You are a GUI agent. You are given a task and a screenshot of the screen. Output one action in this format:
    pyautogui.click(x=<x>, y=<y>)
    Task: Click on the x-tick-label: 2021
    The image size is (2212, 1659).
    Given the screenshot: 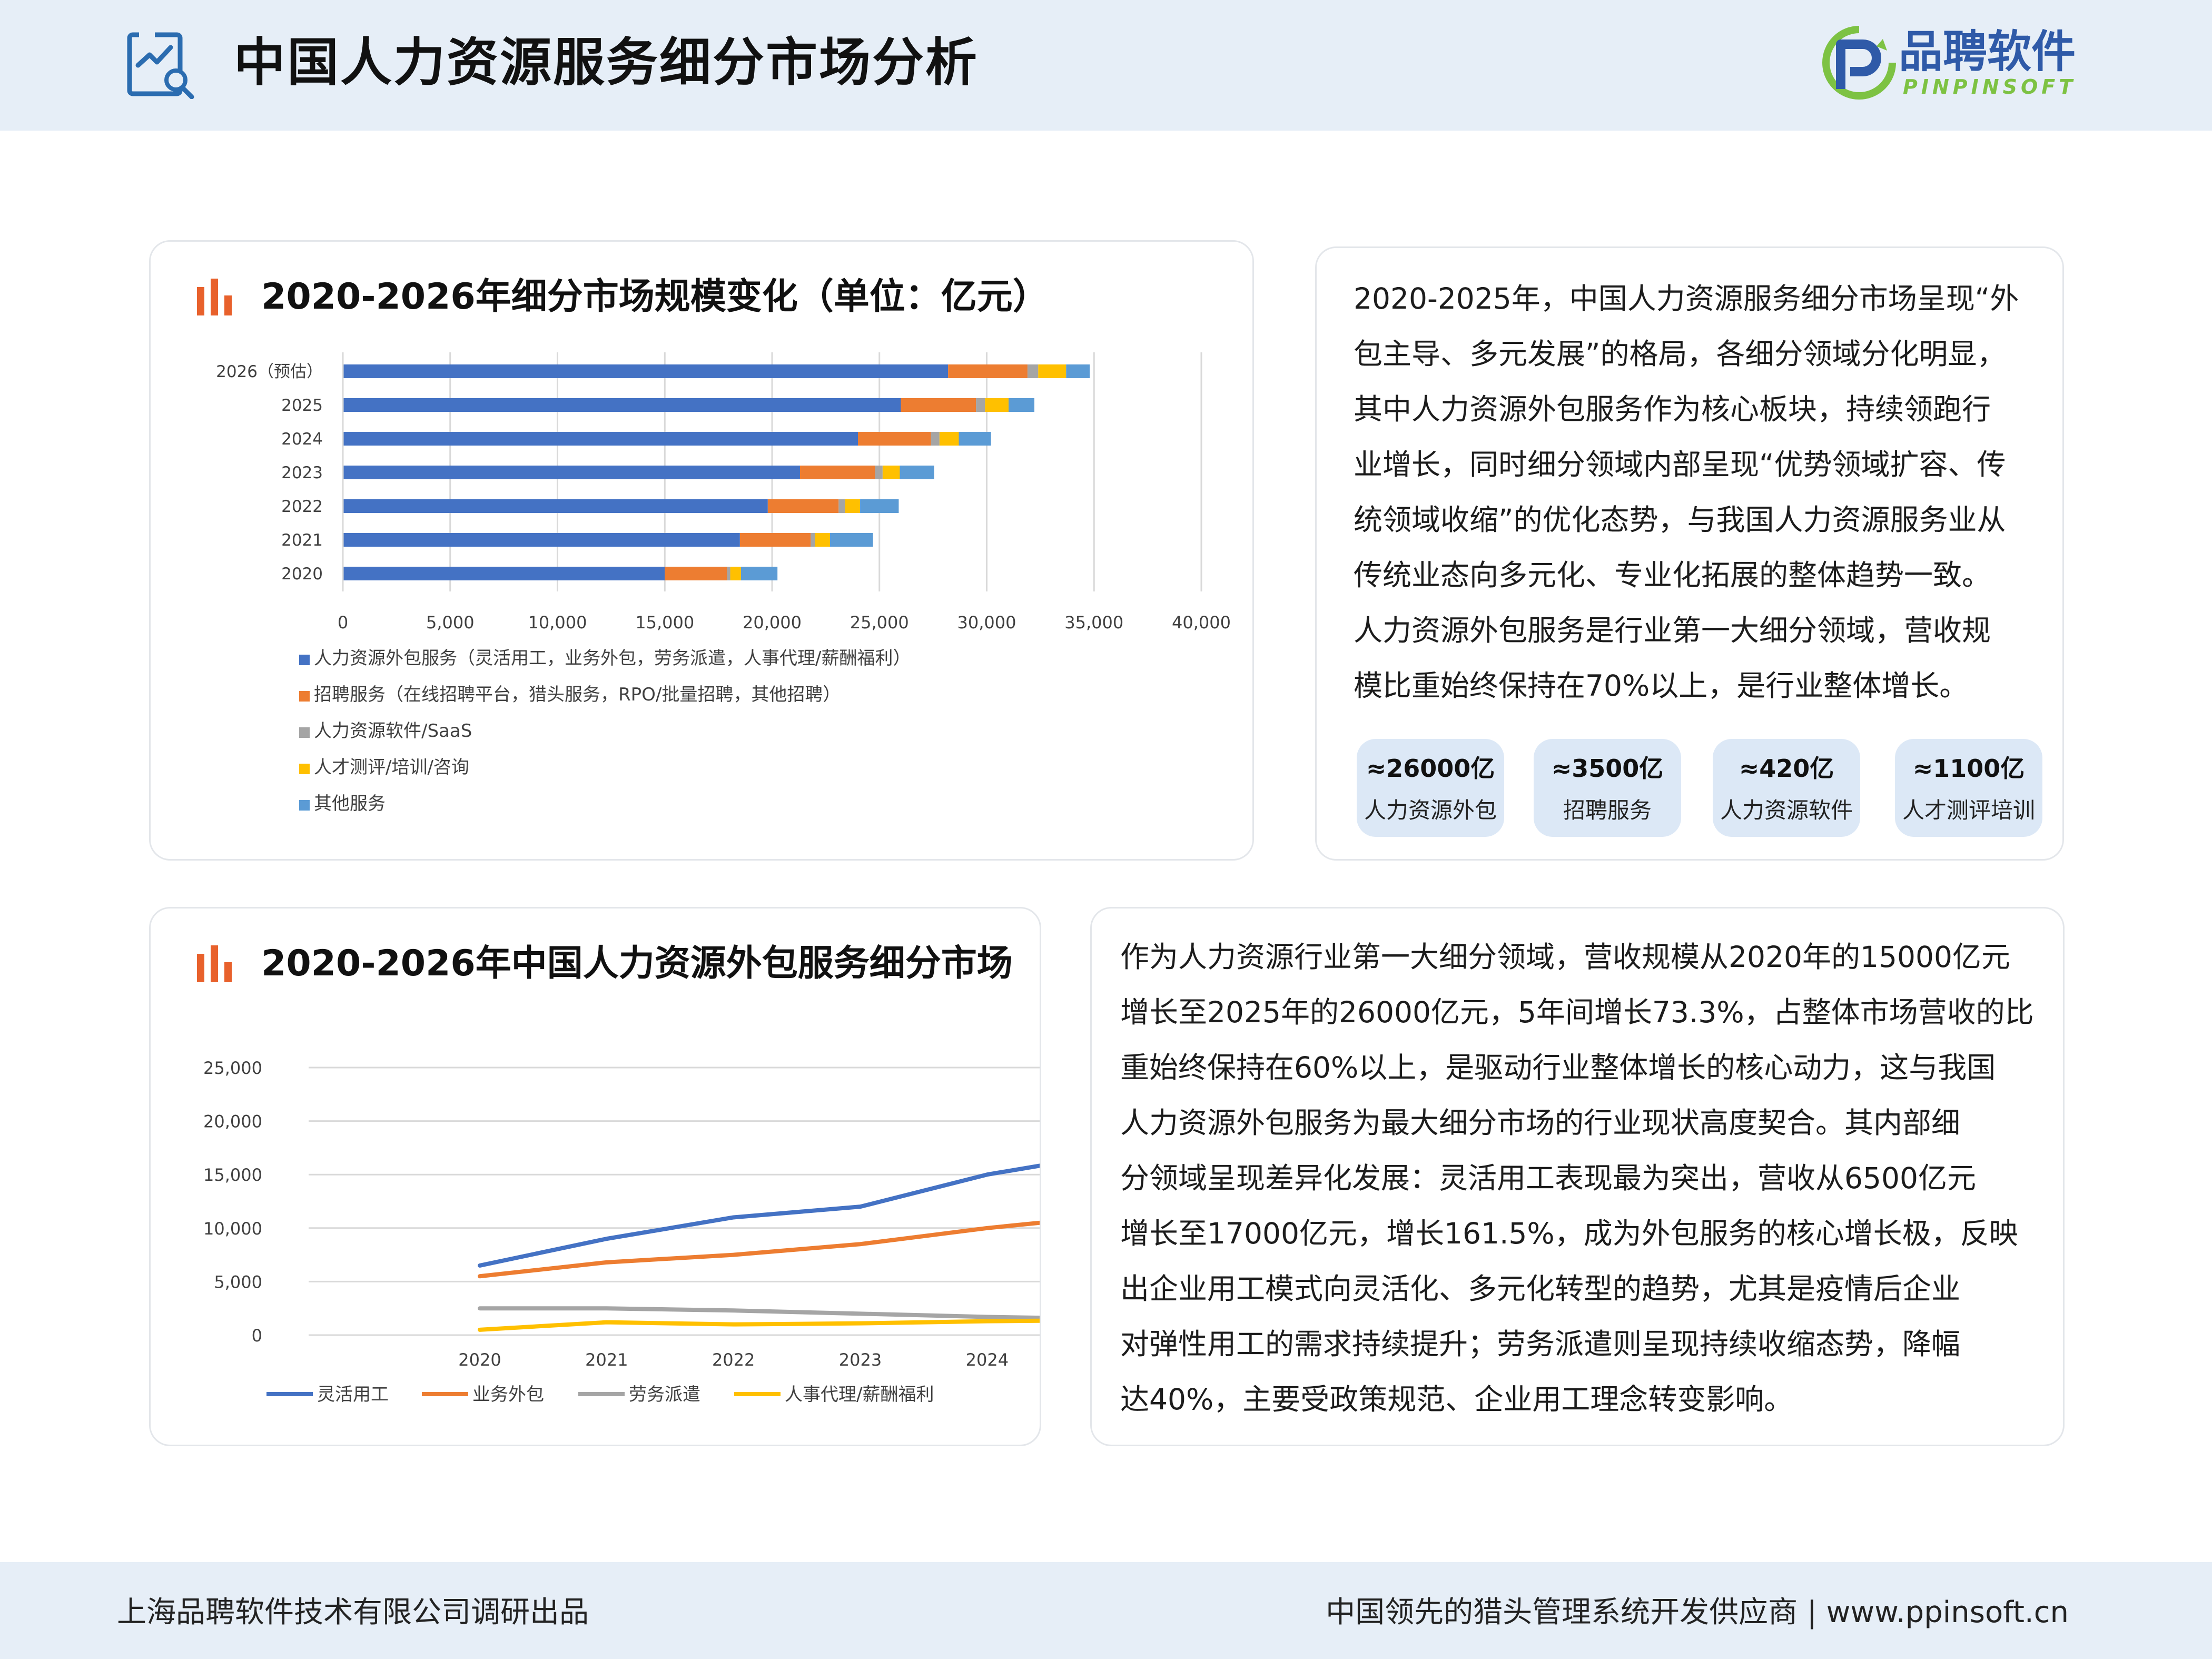 What is the action you would take?
    pyautogui.click(x=606, y=1360)
    